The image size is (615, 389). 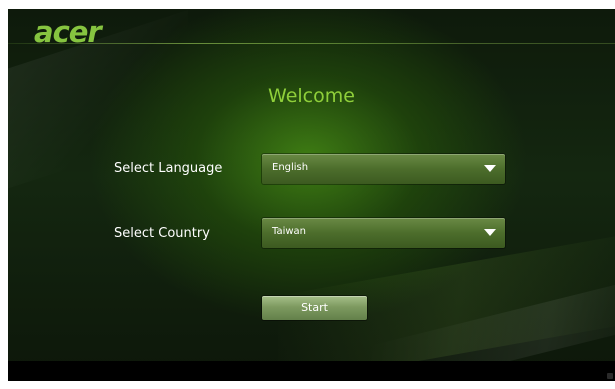 What do you see at coordinates (168, 168) in the screenshot?
I see `select-language-label: Select Language` at bounding box center [168, 168].